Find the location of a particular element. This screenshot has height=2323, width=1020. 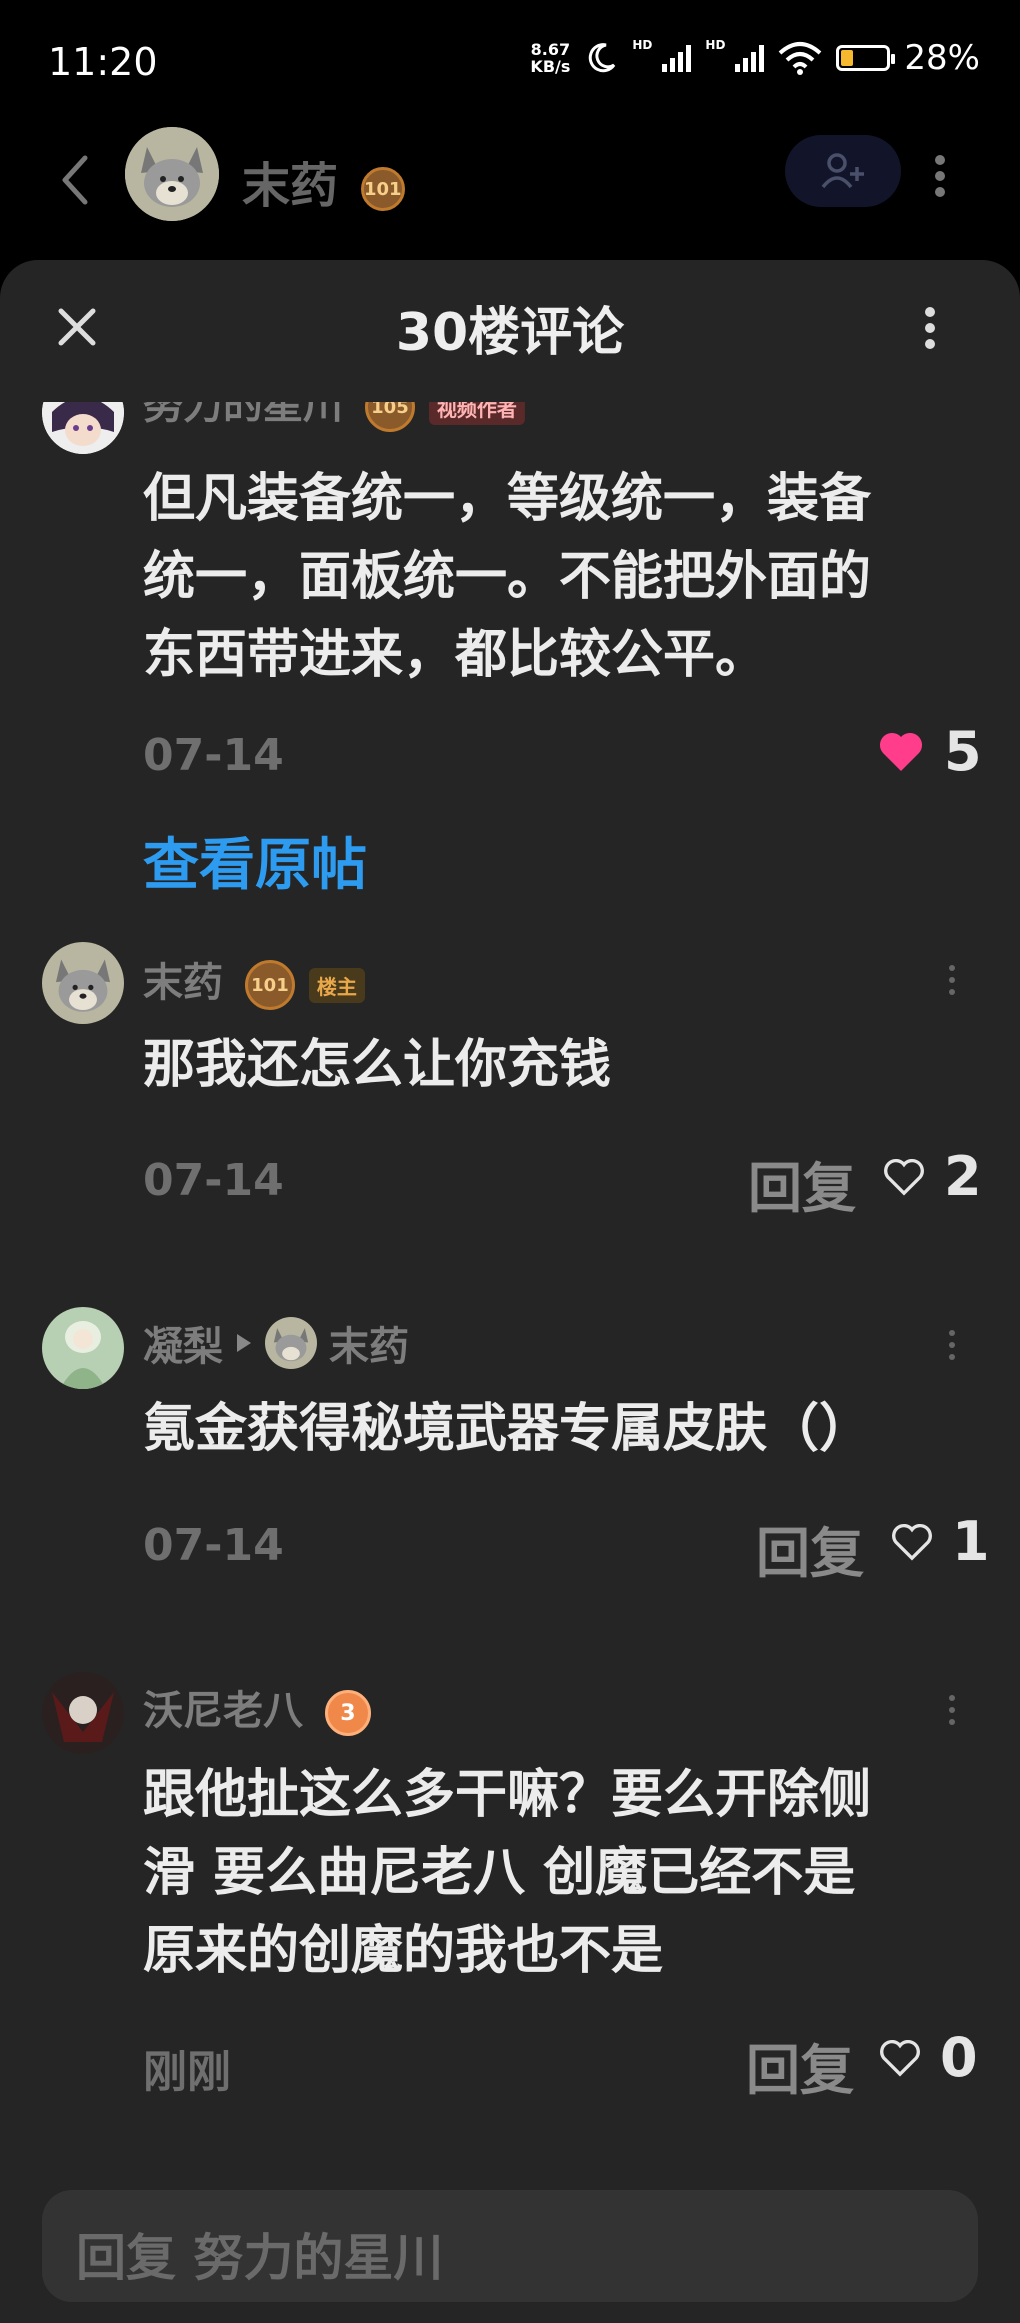

net-speed-unit: KB/s is located at coordinates (550, 66).